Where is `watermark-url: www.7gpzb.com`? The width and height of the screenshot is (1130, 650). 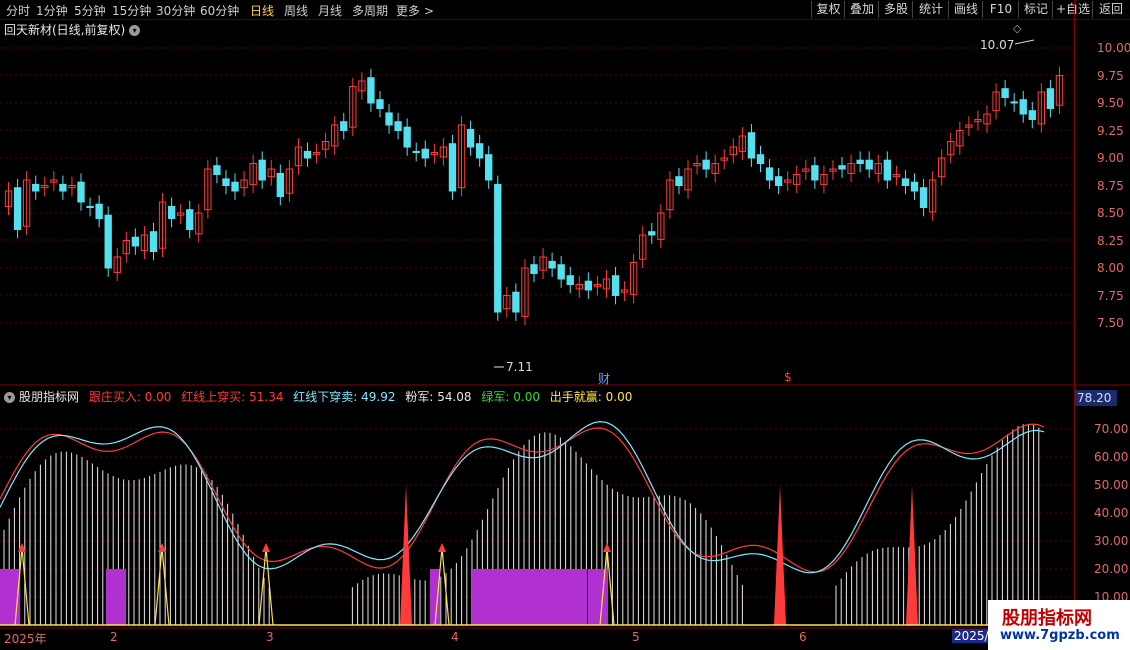
watermark-url: www.7gpzb.com is located at coordinates (1060, 635).